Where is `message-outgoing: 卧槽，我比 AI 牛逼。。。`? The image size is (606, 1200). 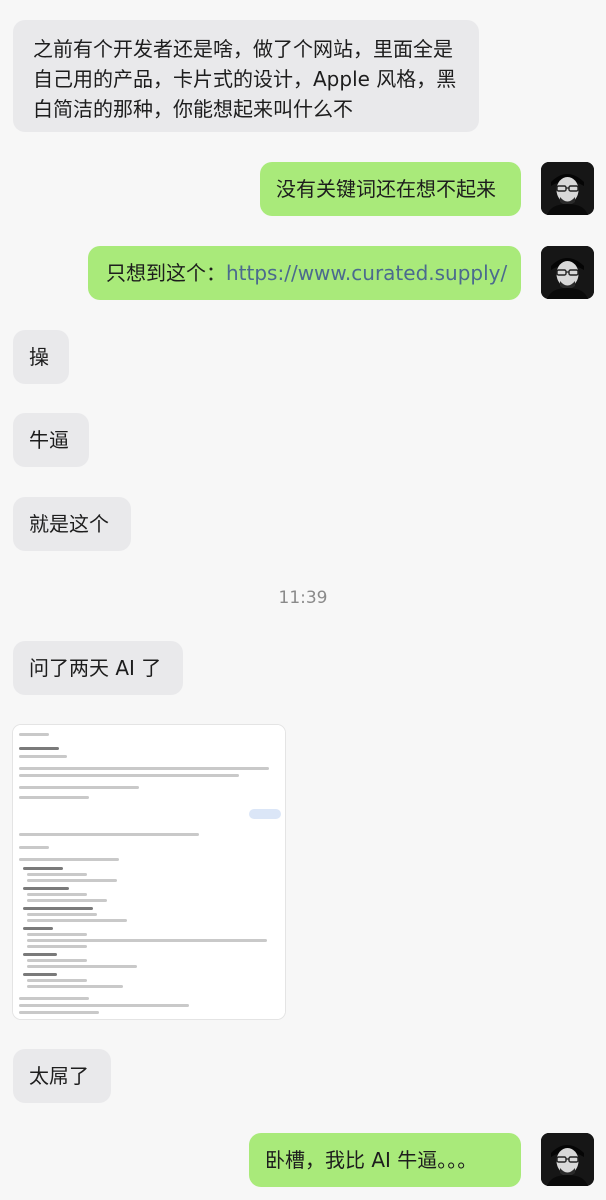 message-outgoing: 卧槽，我比 AI 牛逼。。。 is located at coordinates (385, 1160).